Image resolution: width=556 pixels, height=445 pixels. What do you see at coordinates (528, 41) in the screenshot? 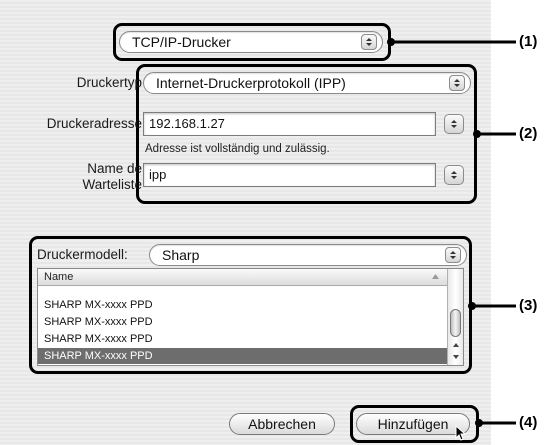
I see `callout-label-1: (1)` at bounding box center [528, 41].